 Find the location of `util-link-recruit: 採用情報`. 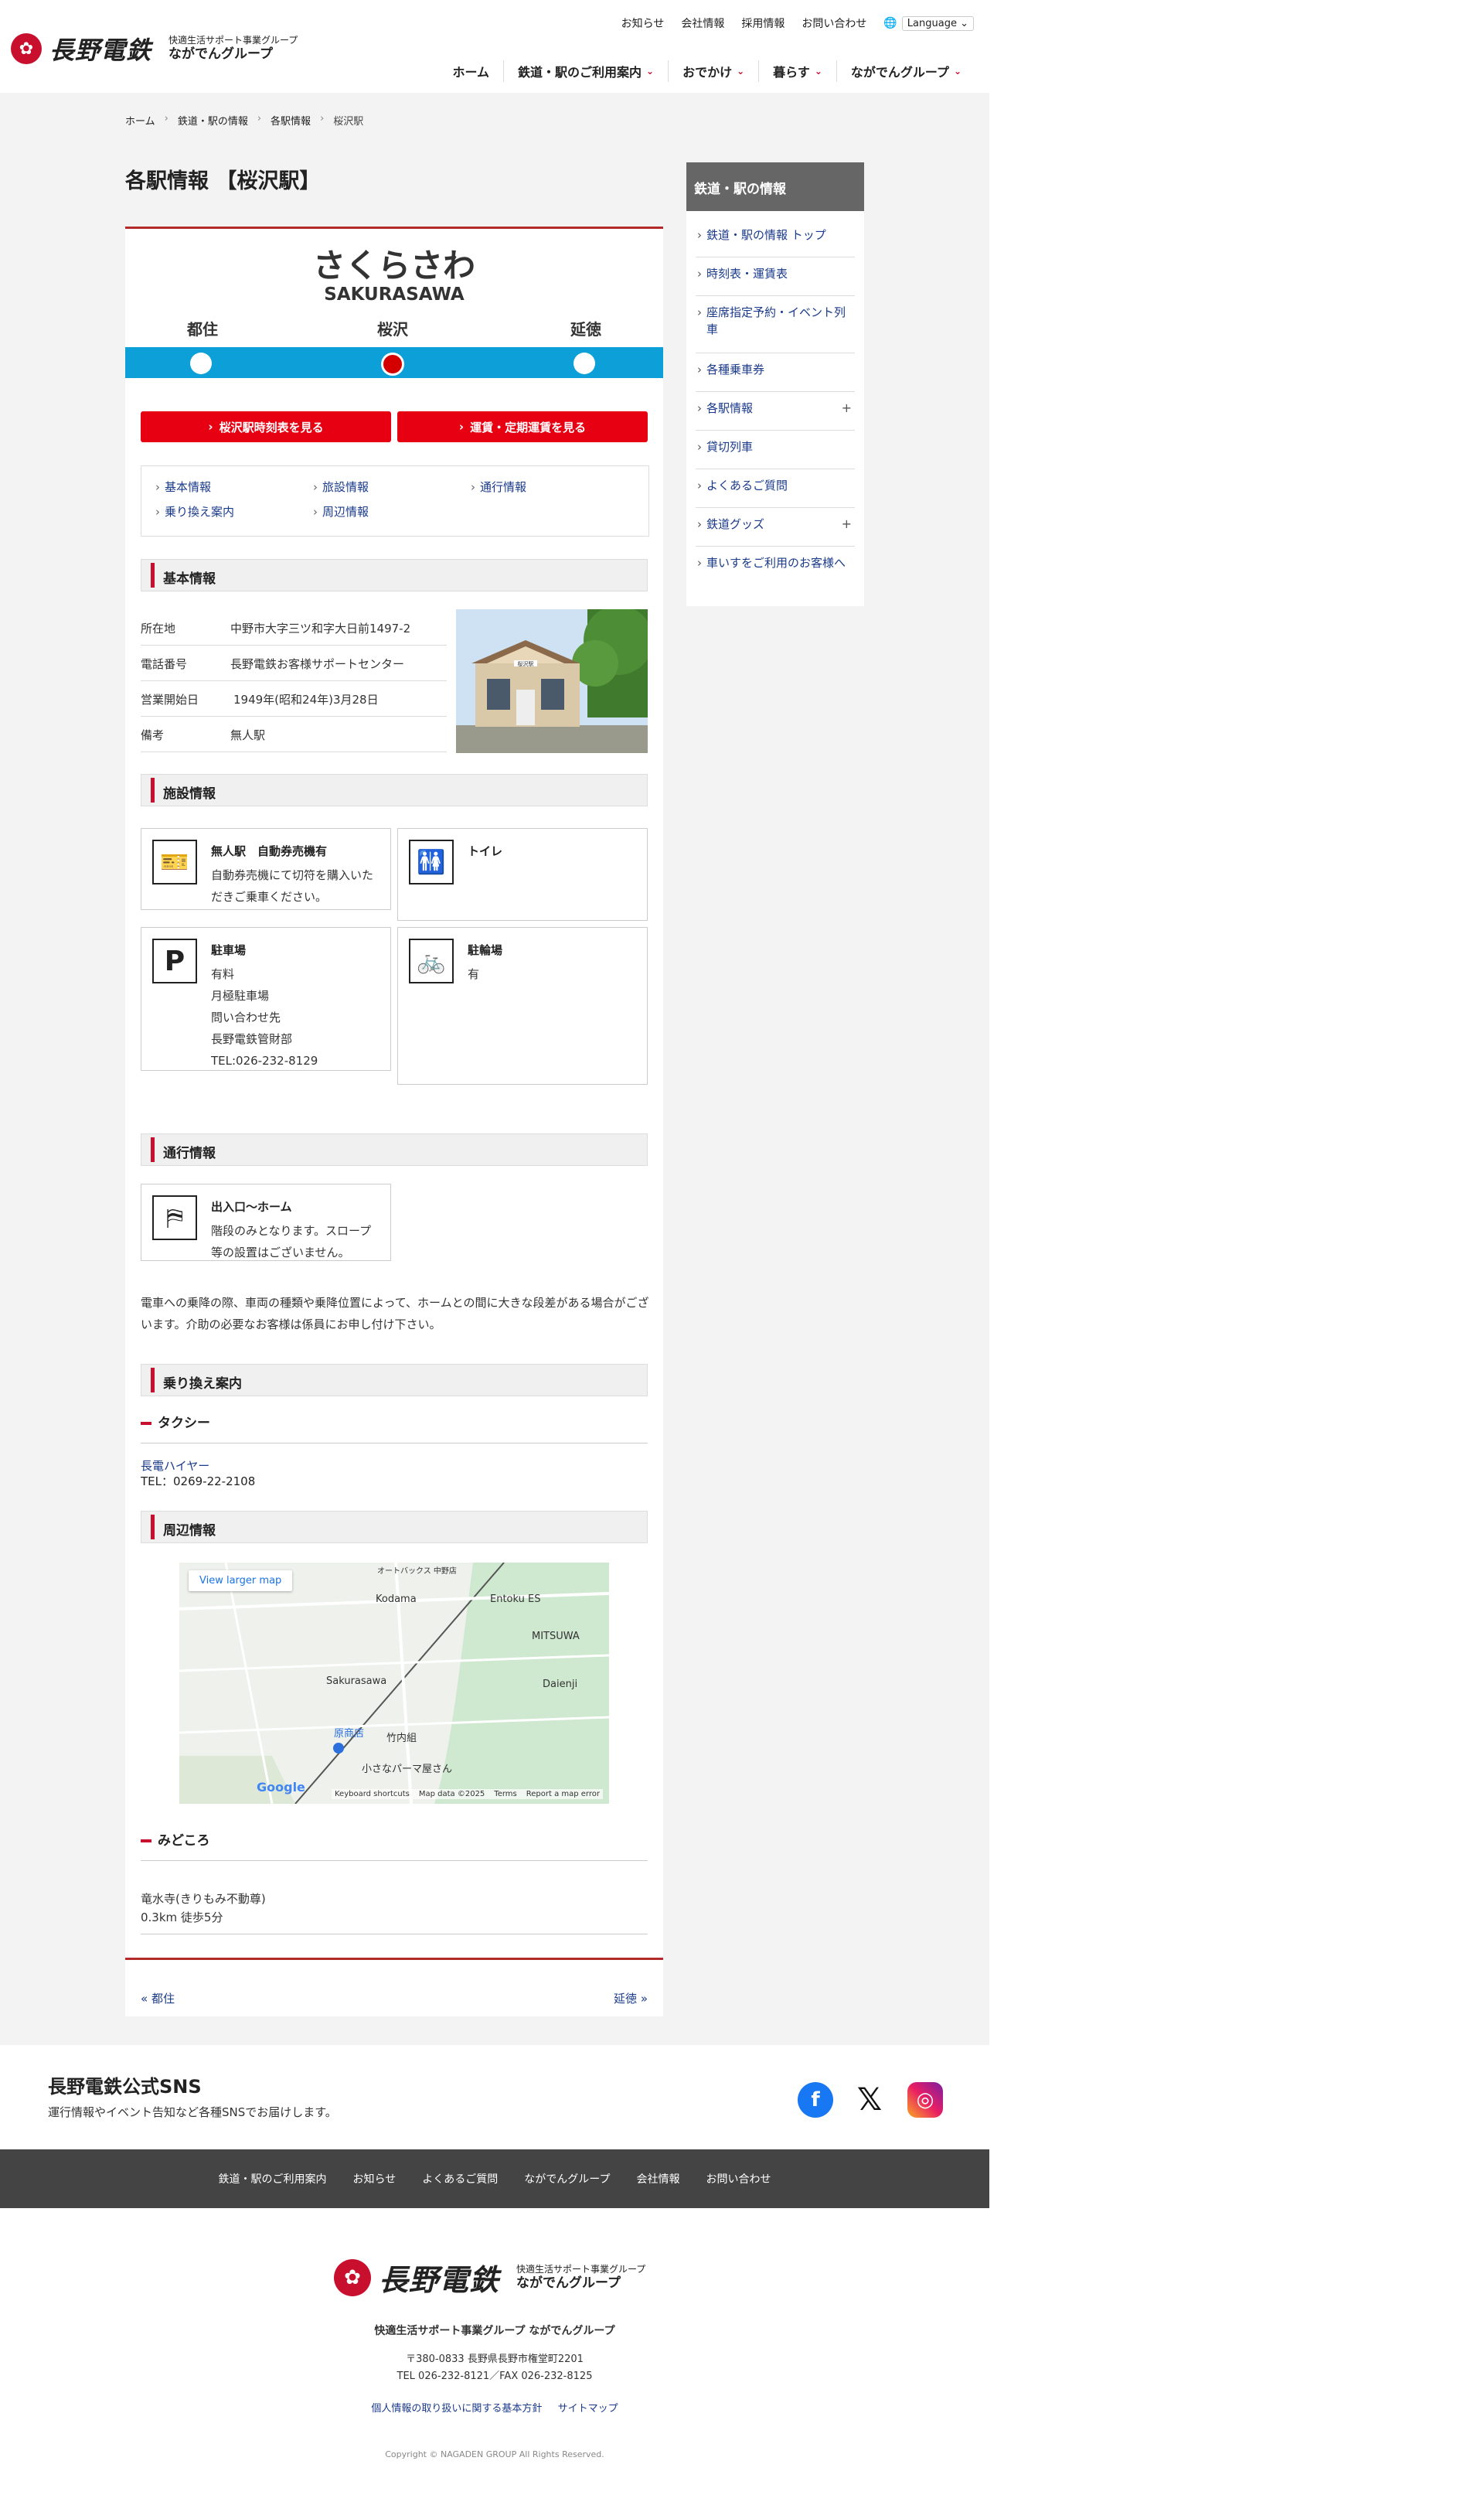

util-link-recruit: 採用情報 is located at coordinates (763, 23).